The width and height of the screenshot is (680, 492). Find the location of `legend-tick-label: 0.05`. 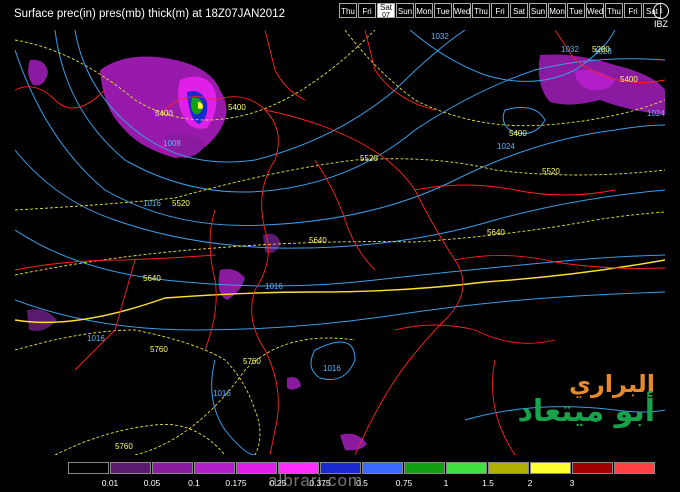

legend-tick-label: 0.05 is located at coordinates (152, 483).